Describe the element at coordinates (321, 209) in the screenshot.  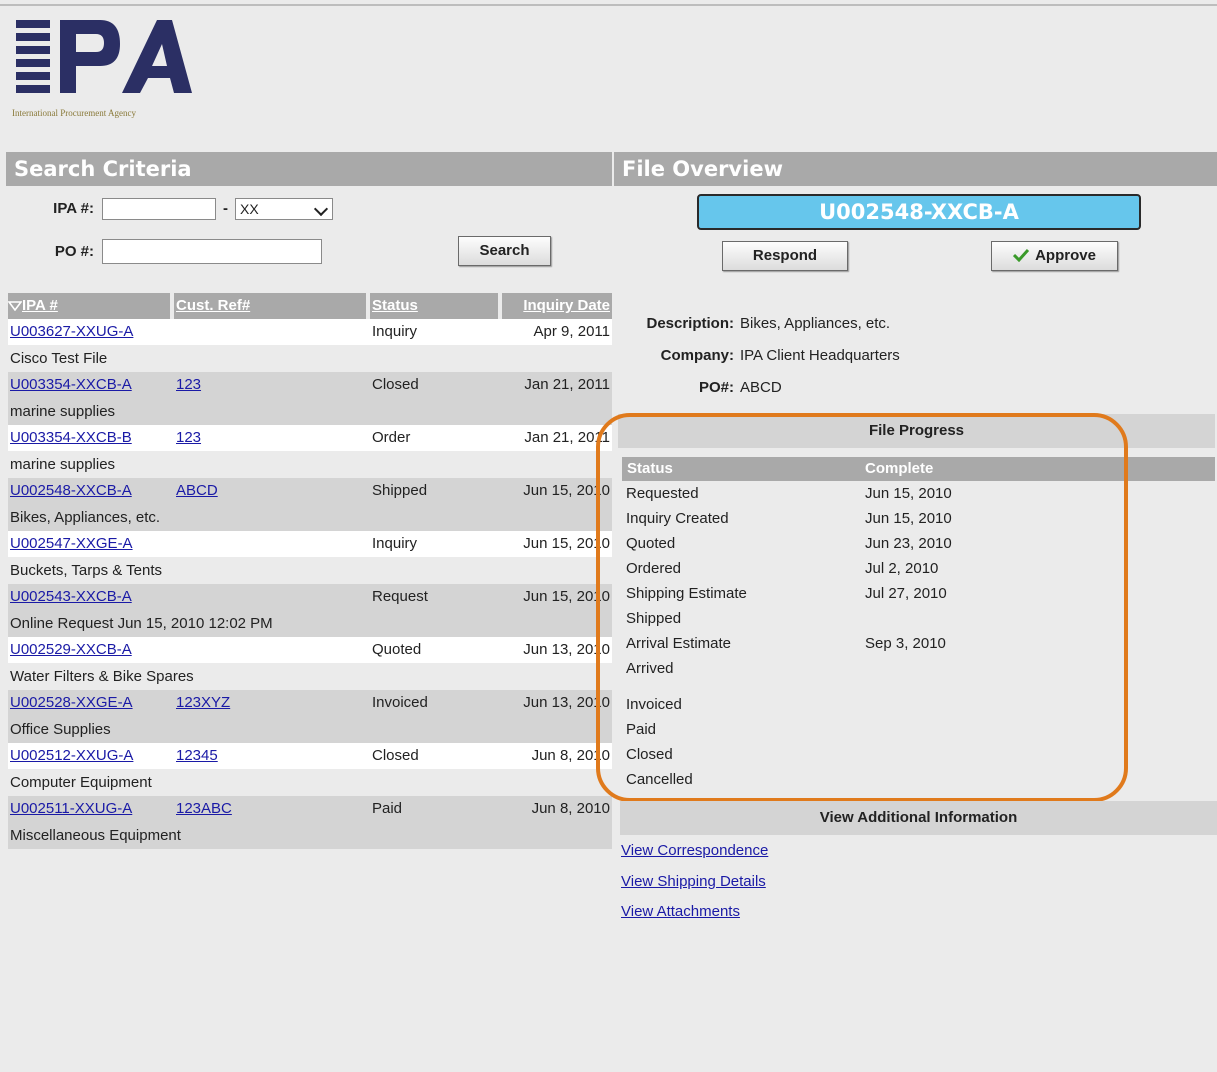
I see `chevron-down-icon` at that location.